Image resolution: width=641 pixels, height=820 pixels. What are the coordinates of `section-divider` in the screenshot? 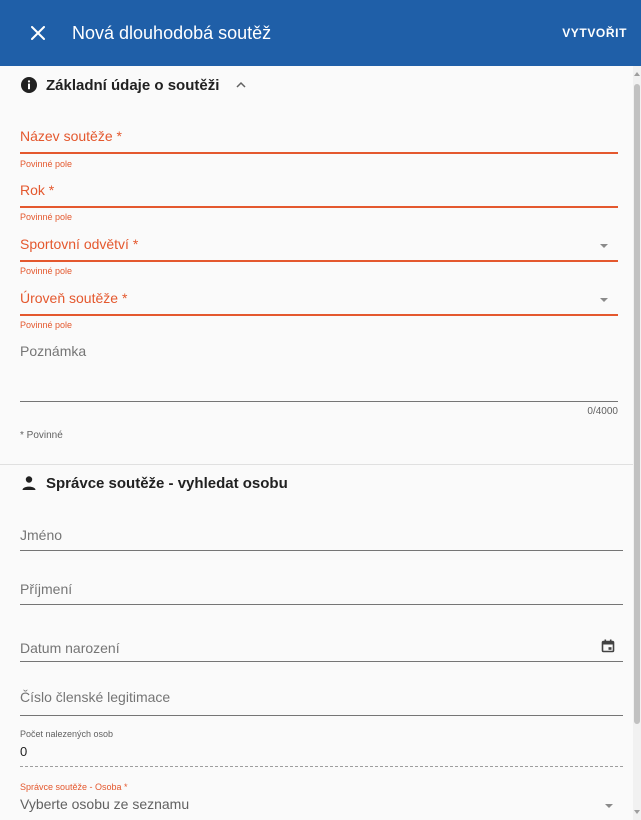 It's located at (316, 464).